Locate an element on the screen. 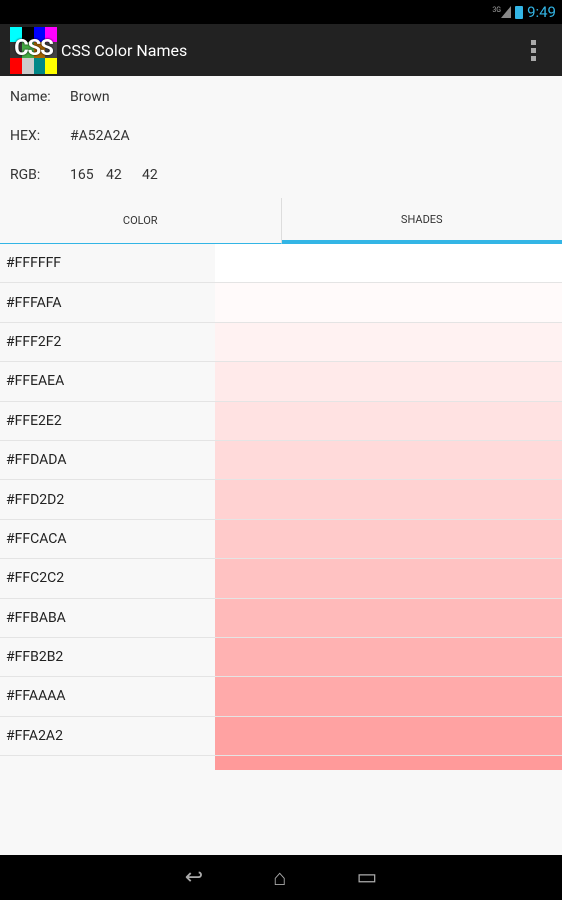 The height and width of the screenshot is (900, 562). tab-color: COLOR is located at coordinates (141, 221).